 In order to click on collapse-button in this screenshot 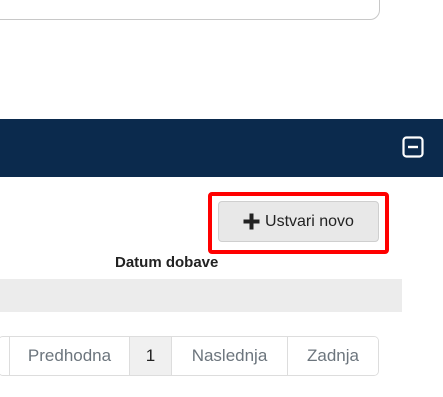, I will do `click(413, 147)`.